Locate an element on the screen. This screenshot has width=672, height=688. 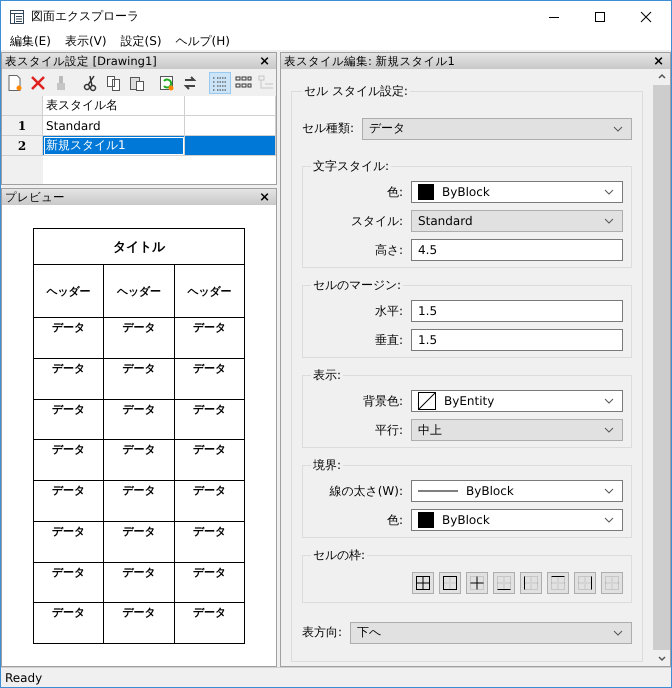
group-title: 表示: is located at coordinates (327, 375).